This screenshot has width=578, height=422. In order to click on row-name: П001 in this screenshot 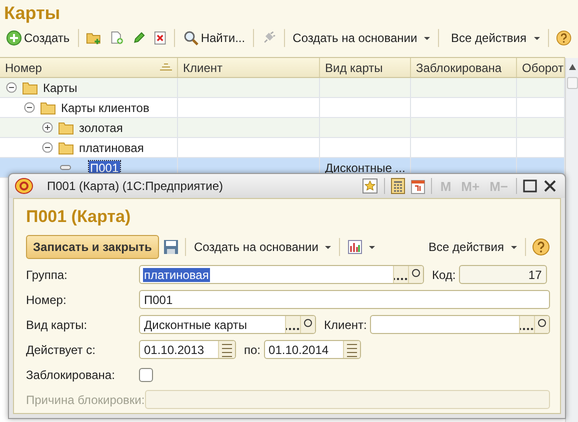, I will do `click(104, 167)`.